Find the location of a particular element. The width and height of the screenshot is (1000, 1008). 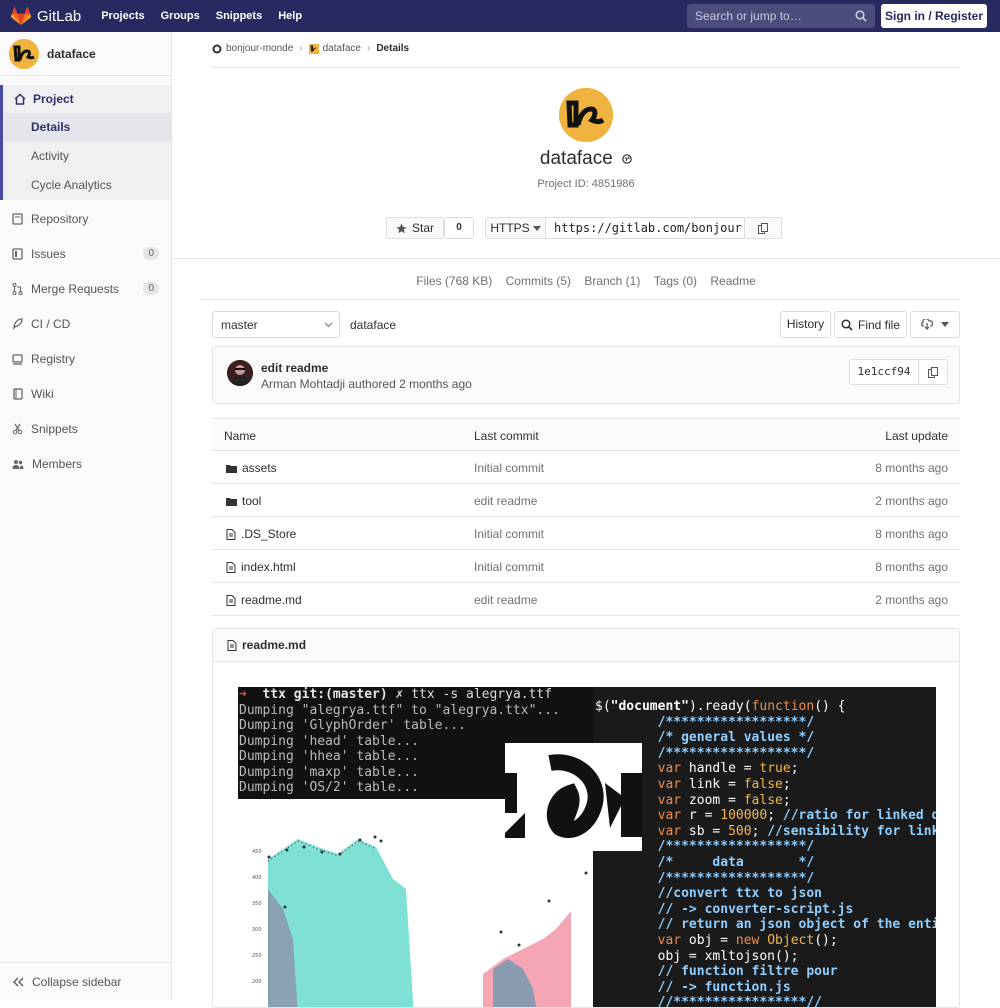

stat-files: Files (768 KB) is located at coordinates (454, 281).